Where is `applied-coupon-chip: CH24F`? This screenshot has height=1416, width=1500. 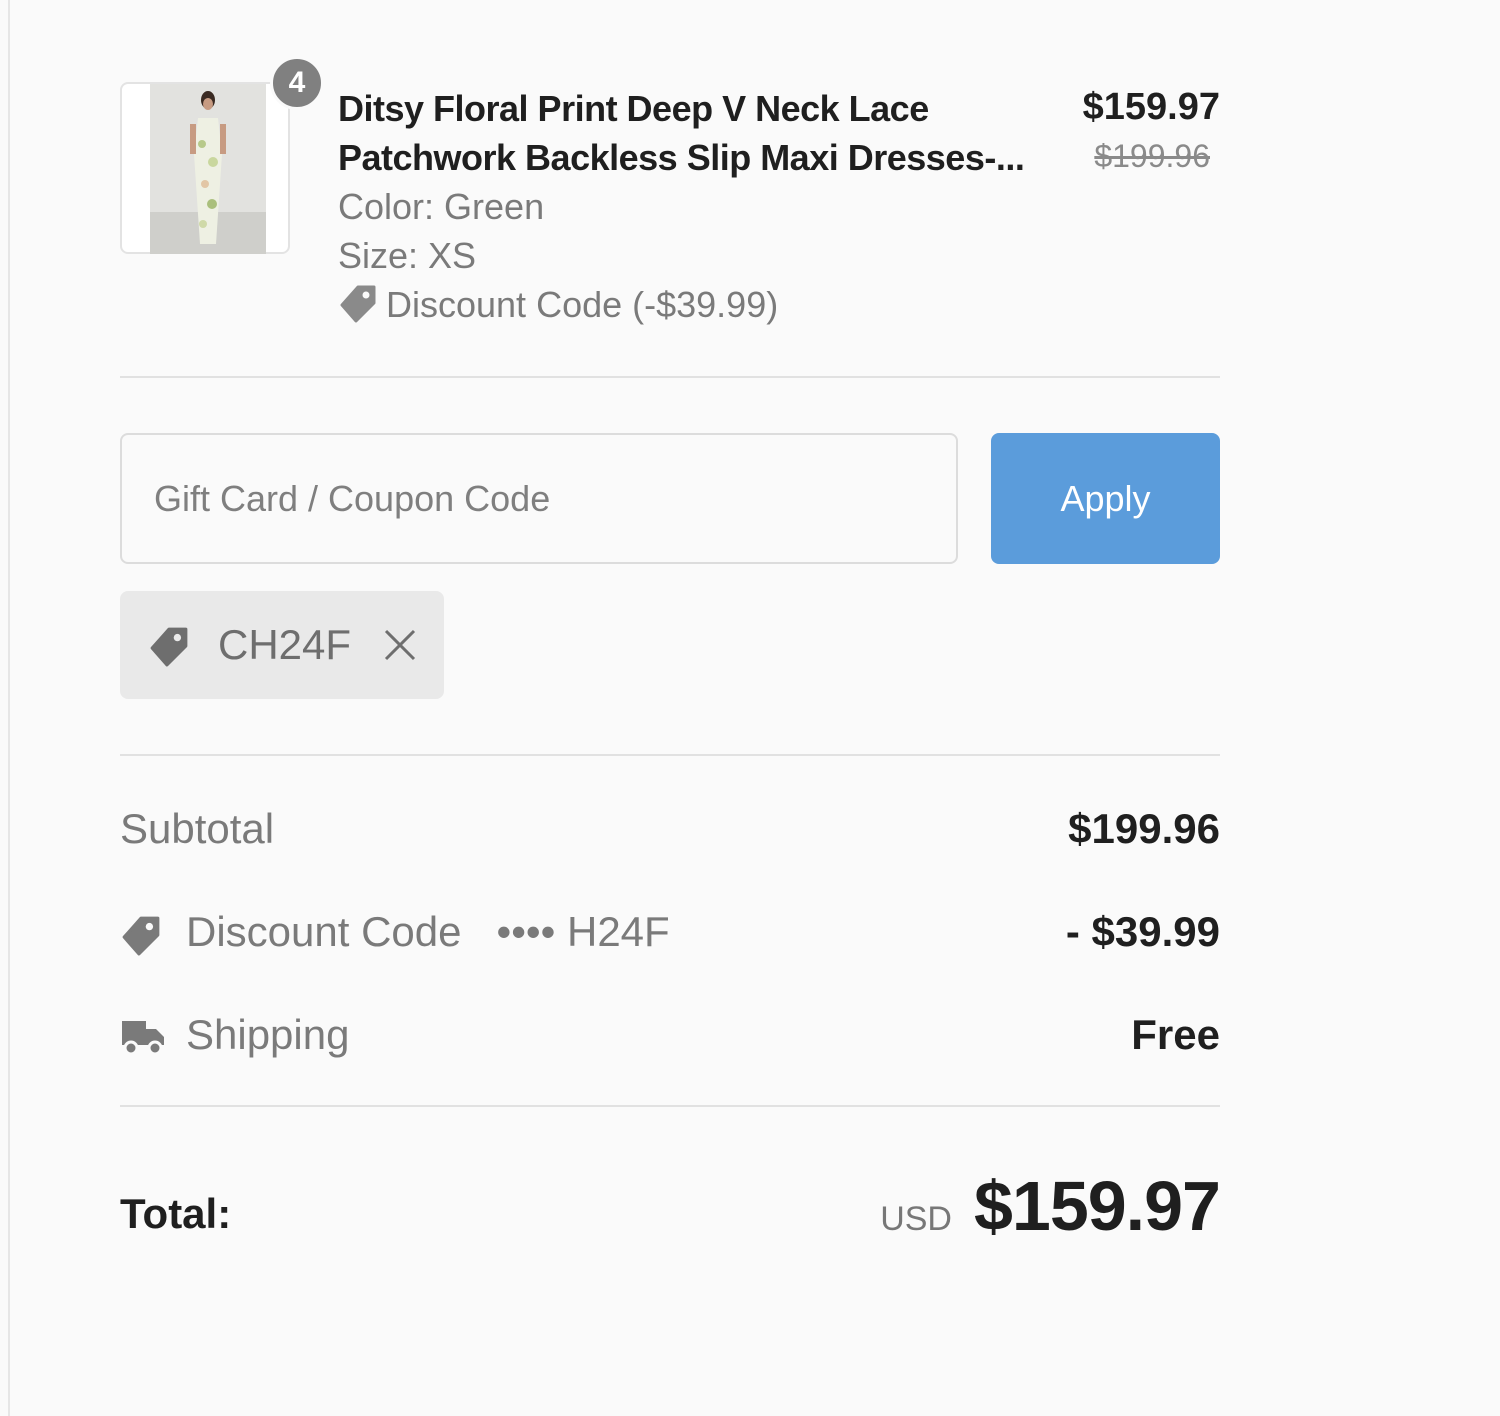
applied-coupon-chip: CH24F is located at coordinates (282, 645).